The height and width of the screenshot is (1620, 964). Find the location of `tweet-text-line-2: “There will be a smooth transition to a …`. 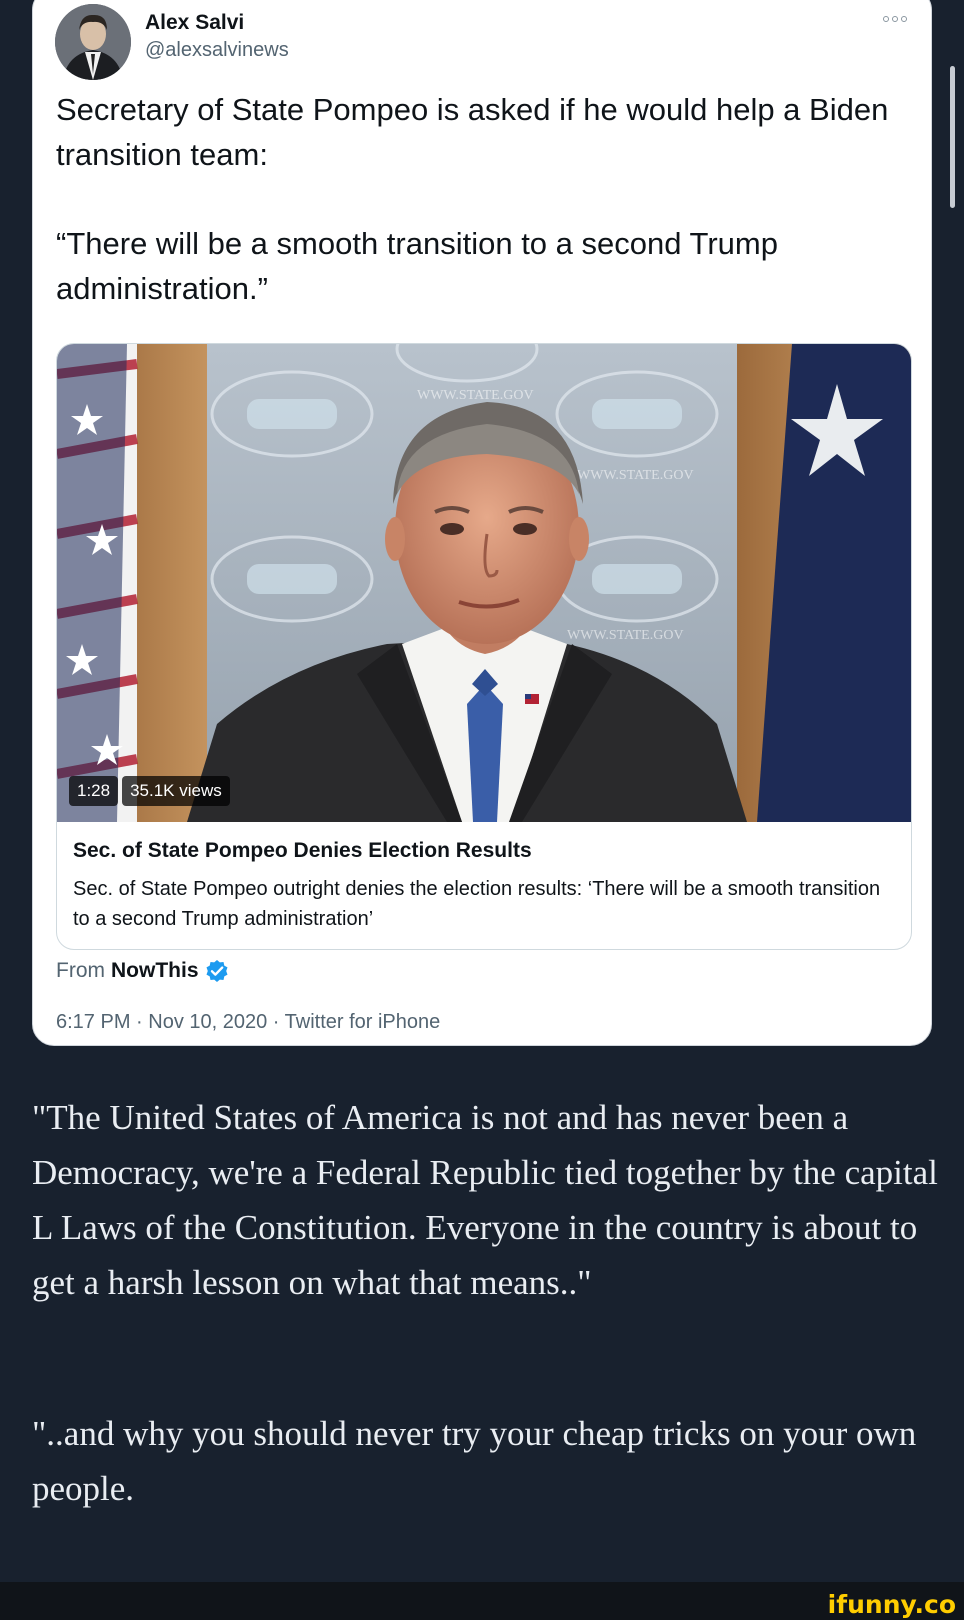

tweet-text-line-2: “There will be a smooth transition to a … is located at coordinates (417, 266).